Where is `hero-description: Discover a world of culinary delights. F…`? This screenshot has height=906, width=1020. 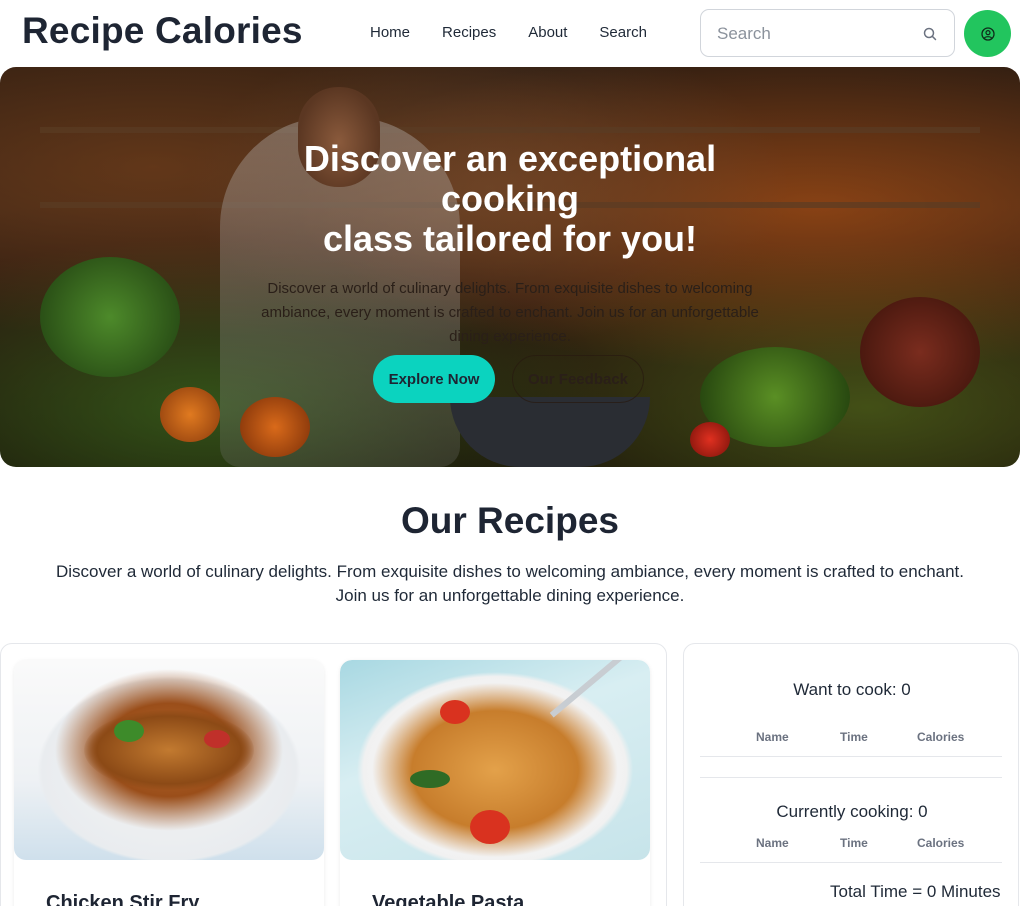 hero-description: Discover a world of culinary delights. F… is located at coordinates (510, 312).